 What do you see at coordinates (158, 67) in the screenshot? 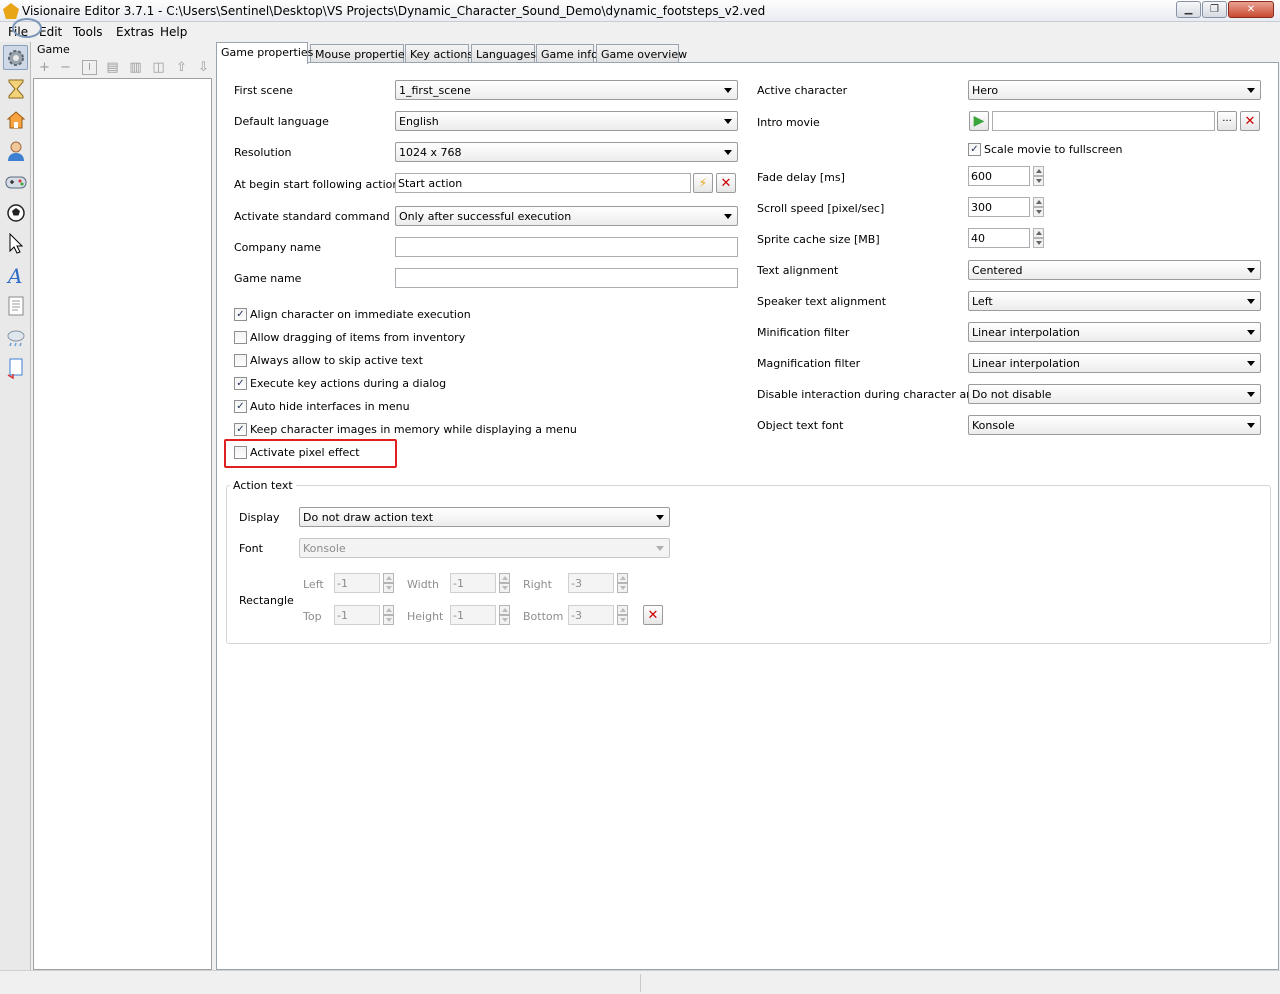
I see `duplicate-icon: ◫` at bounding box center [158, 67].